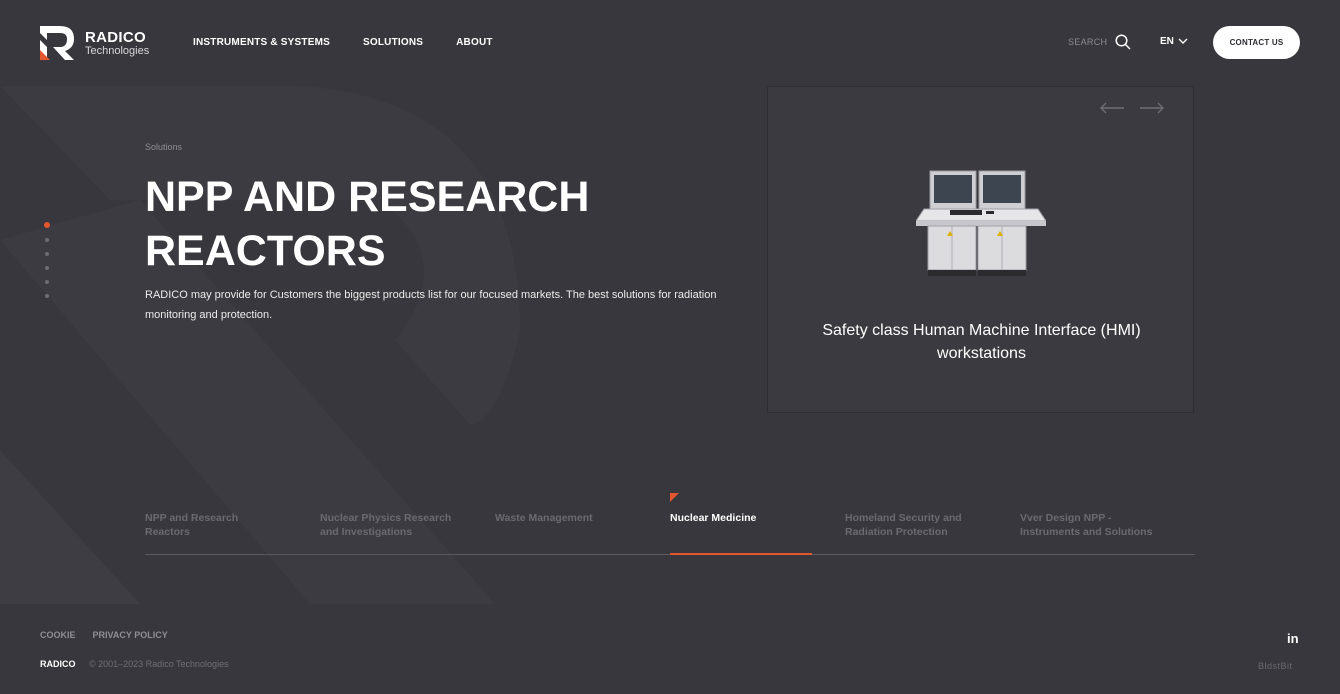  I want to click on page-title-line-2: REACTORS, so click(265, 251).